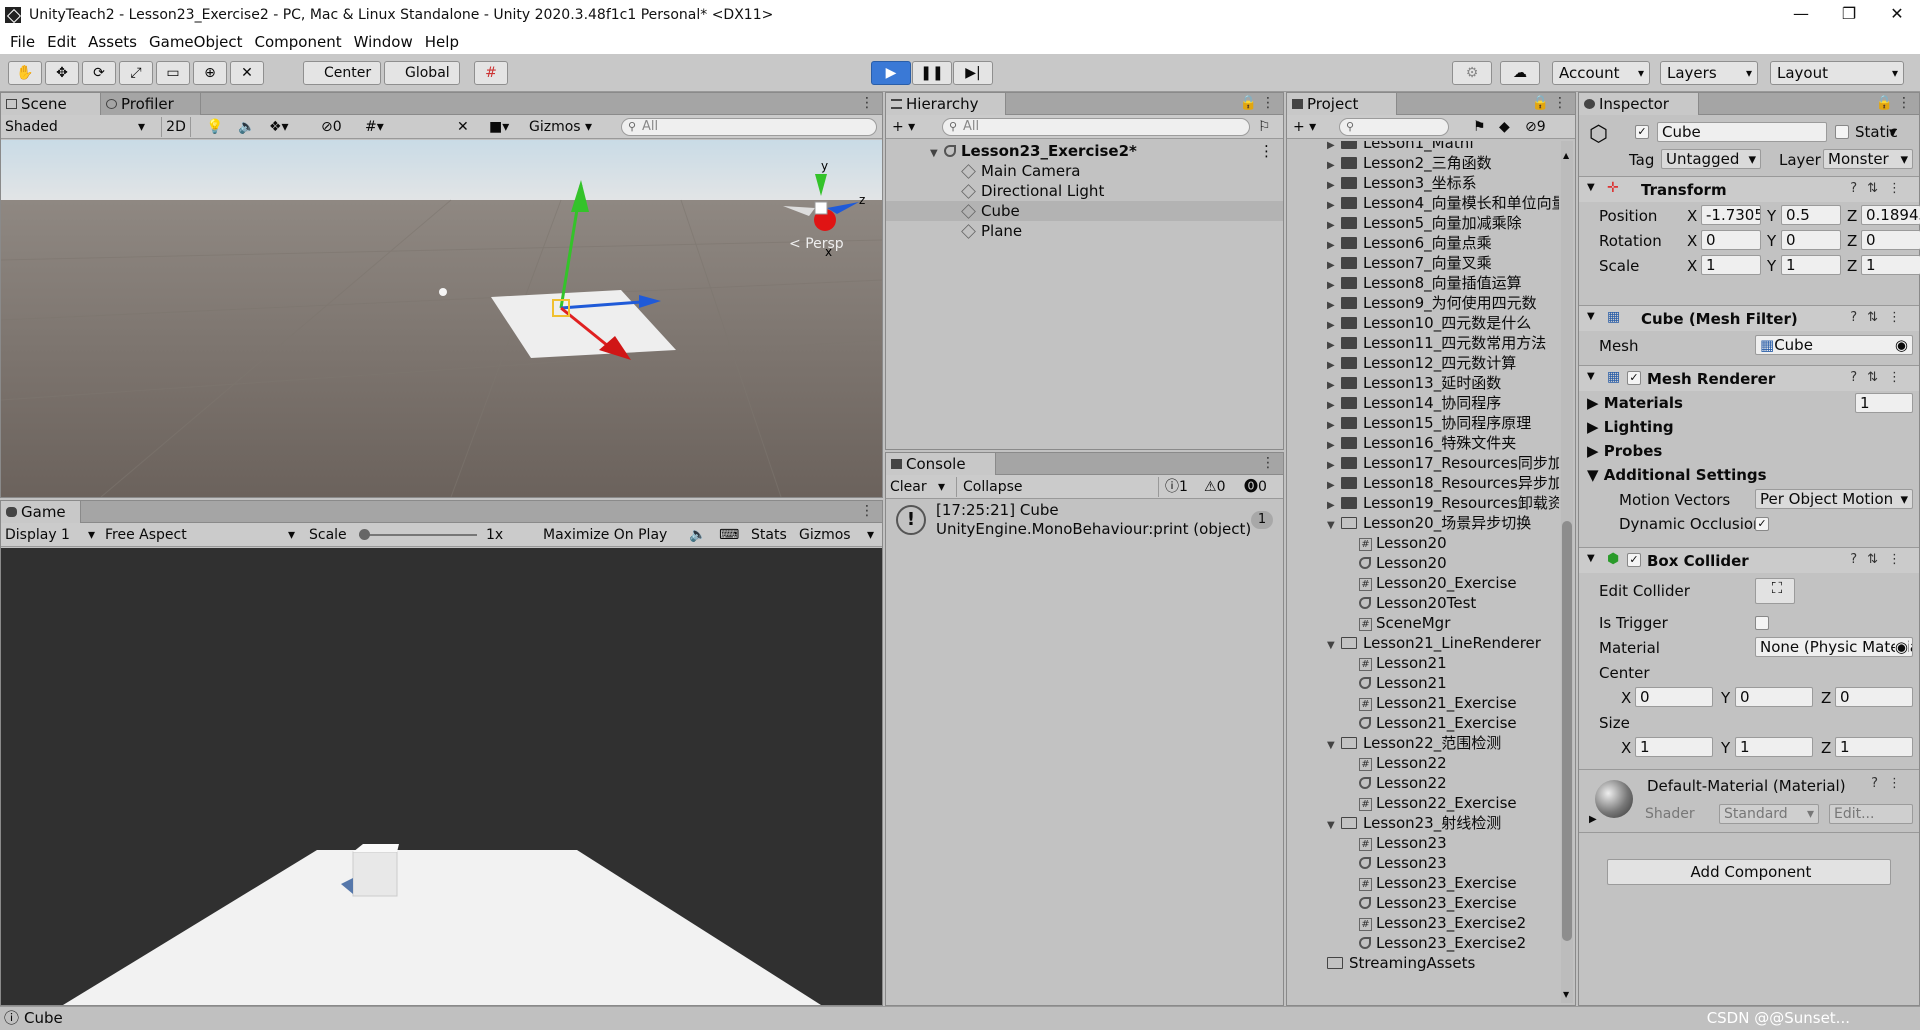 The height and width of the screenshot is (1030, 1920). I want to click on project-scene: Lesson23_Exercise, so click(1438, 903).